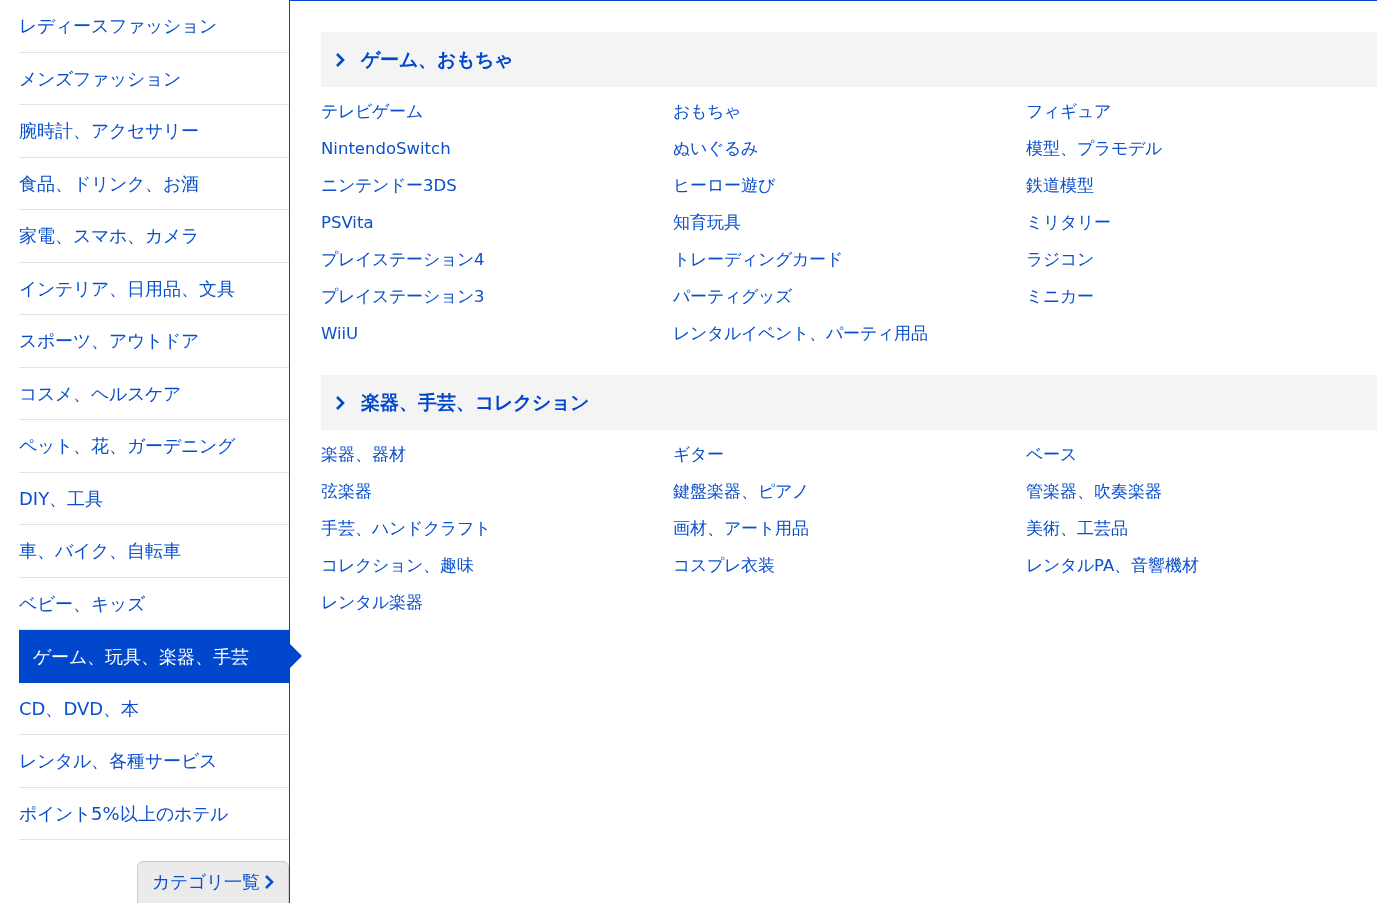 Image resolution: width=1377 pixels, height=903 pixels. What do you see at coordinates (213, 882) in the screenshot?
I see `category-list-button: カテゴリ一覧` at bounding box center [213, 882].